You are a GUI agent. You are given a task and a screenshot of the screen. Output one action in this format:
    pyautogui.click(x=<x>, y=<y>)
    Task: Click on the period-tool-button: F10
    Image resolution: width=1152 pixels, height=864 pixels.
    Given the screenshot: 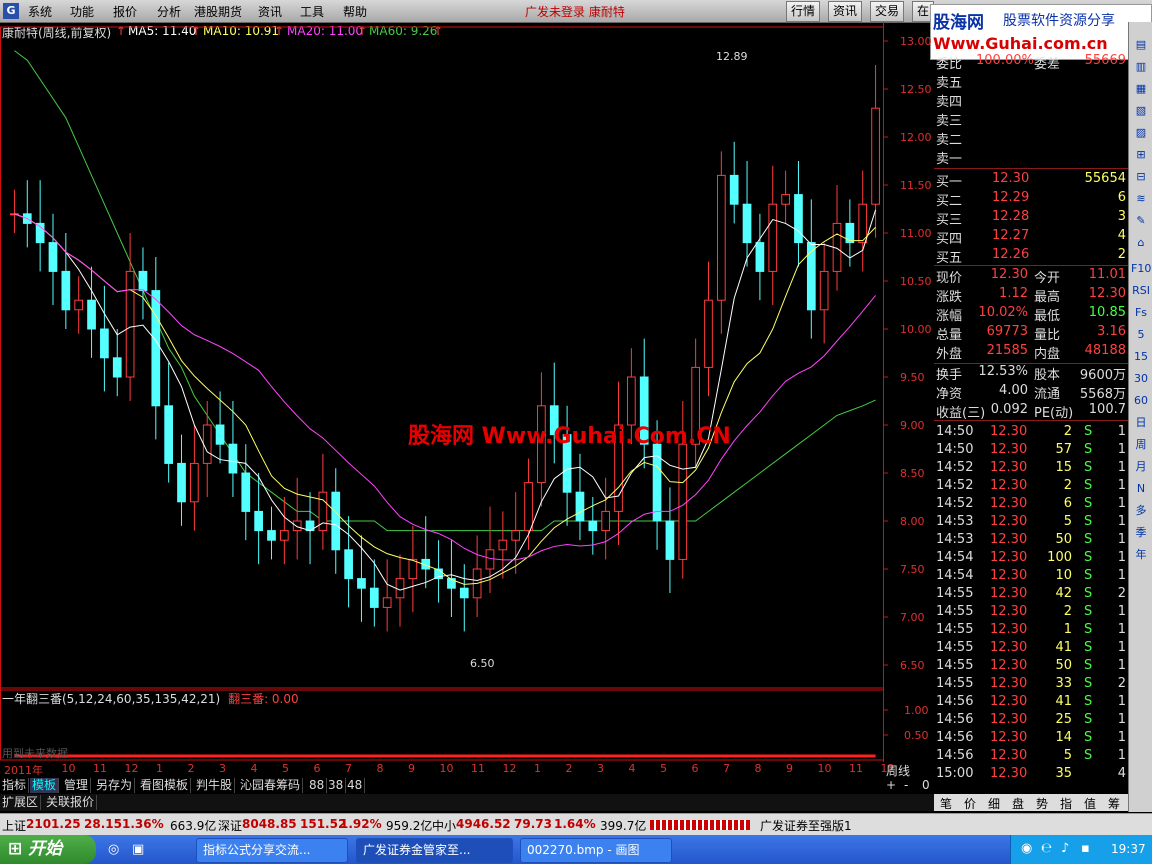 What is the action you would take?
    pyautogui.click(x=1141, y=269)
    